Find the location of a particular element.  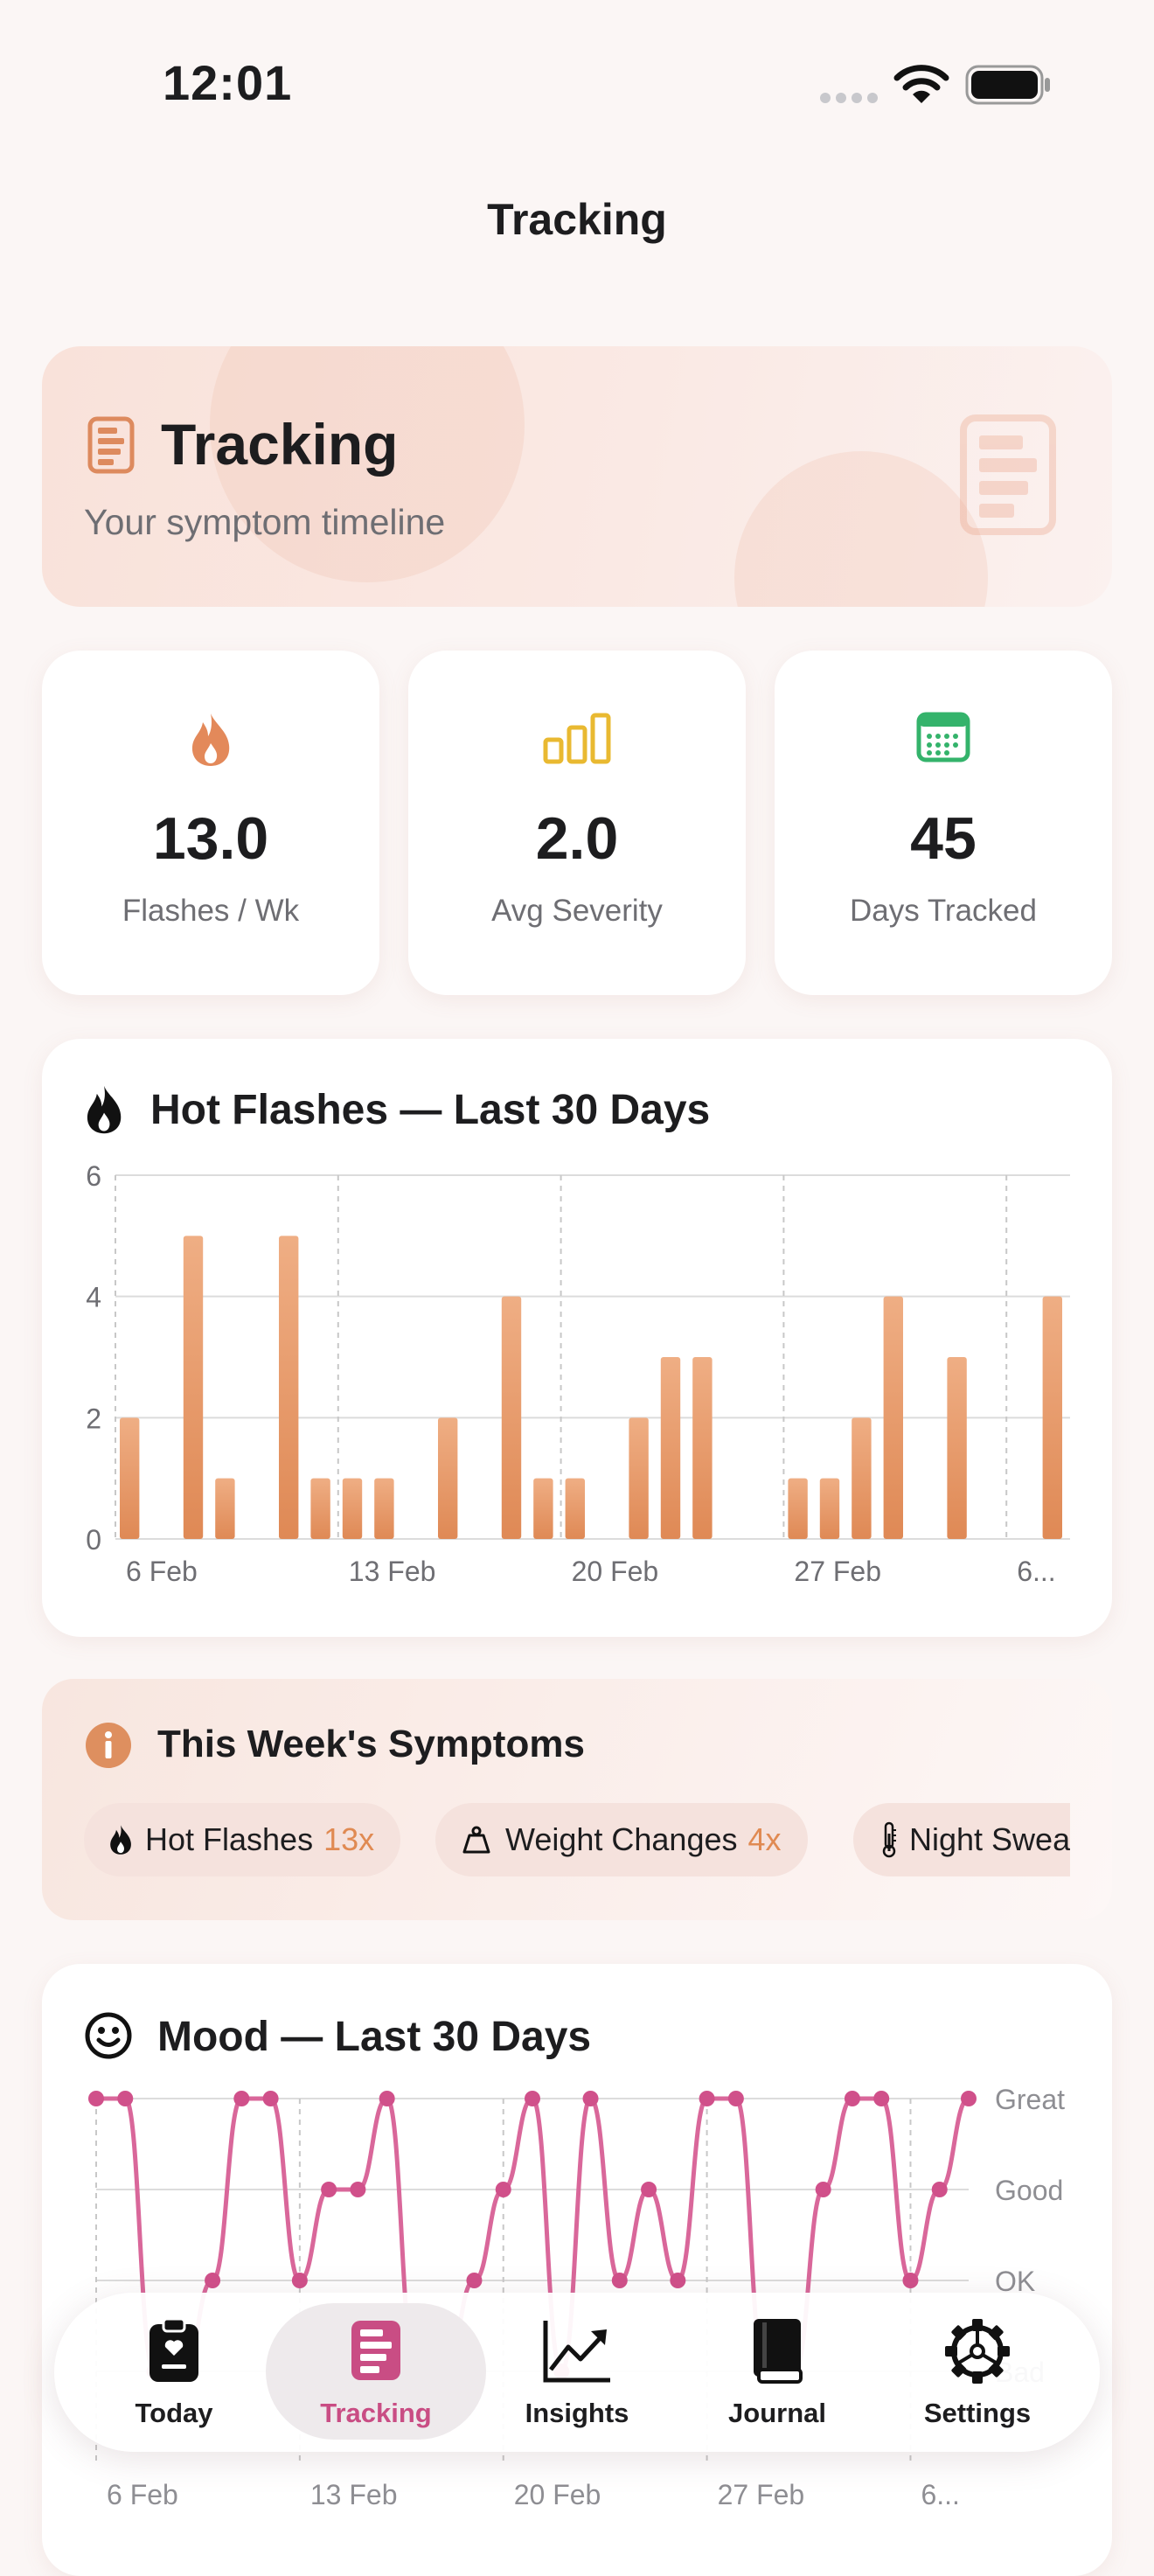

wifi-icon is located at coordinates (921, 86).